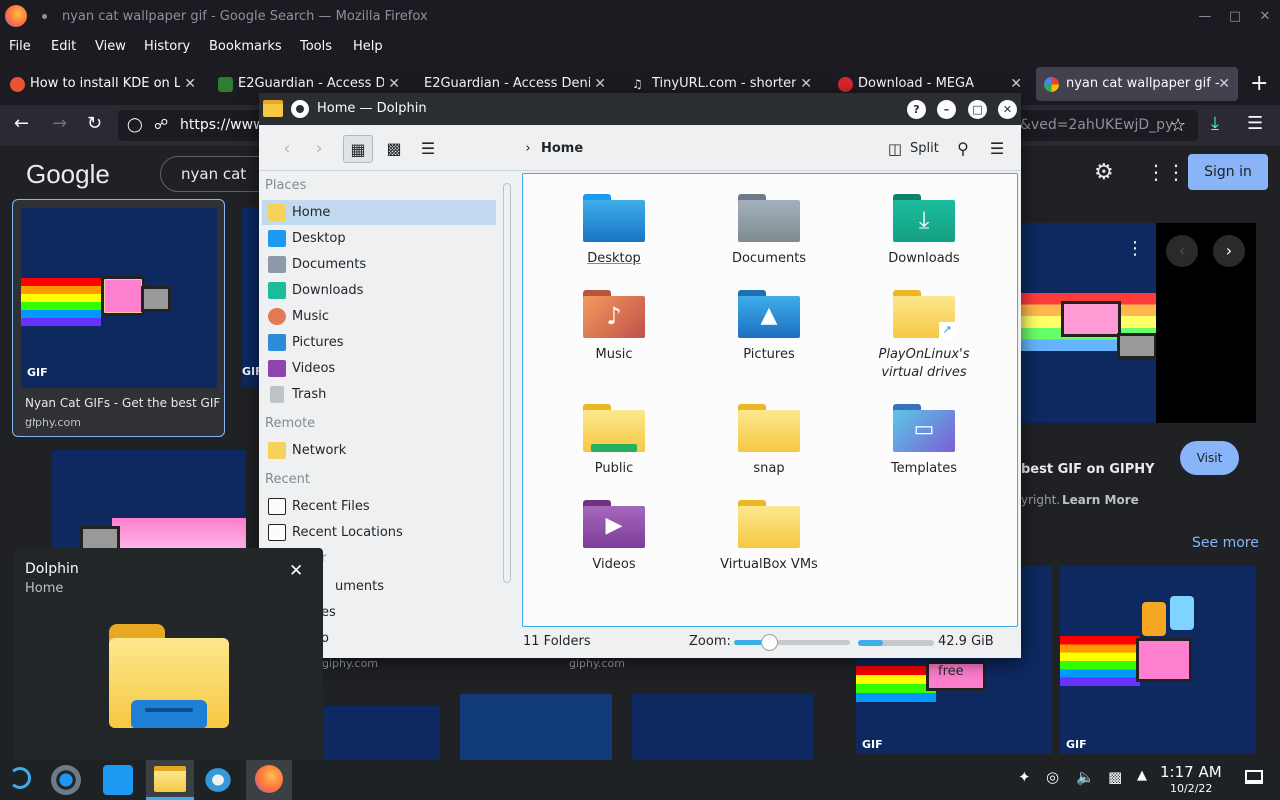 Image resolution: width=1280 pixels, height=800 pixels. What do you see at coordinates (769, 327) in the screenshot?
I see `folder-pictures: ▲ Pictures` at bounding box center [769, 327].